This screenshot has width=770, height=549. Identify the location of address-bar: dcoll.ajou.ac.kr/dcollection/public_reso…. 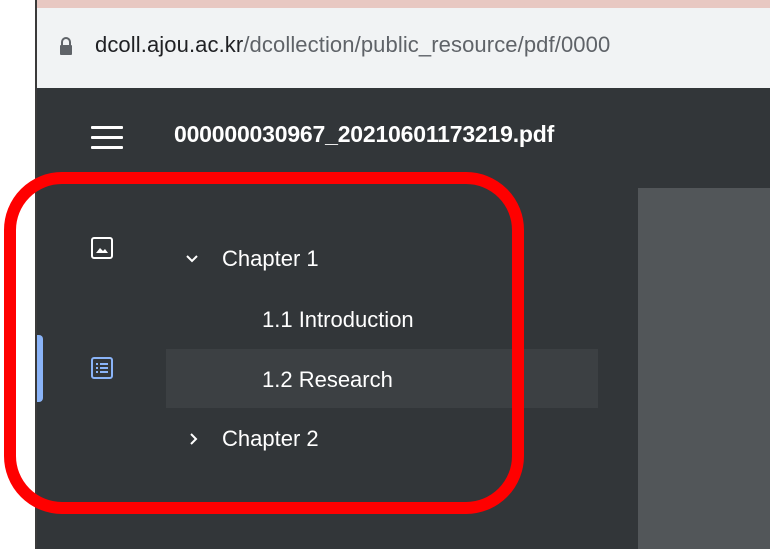
(403, 48).